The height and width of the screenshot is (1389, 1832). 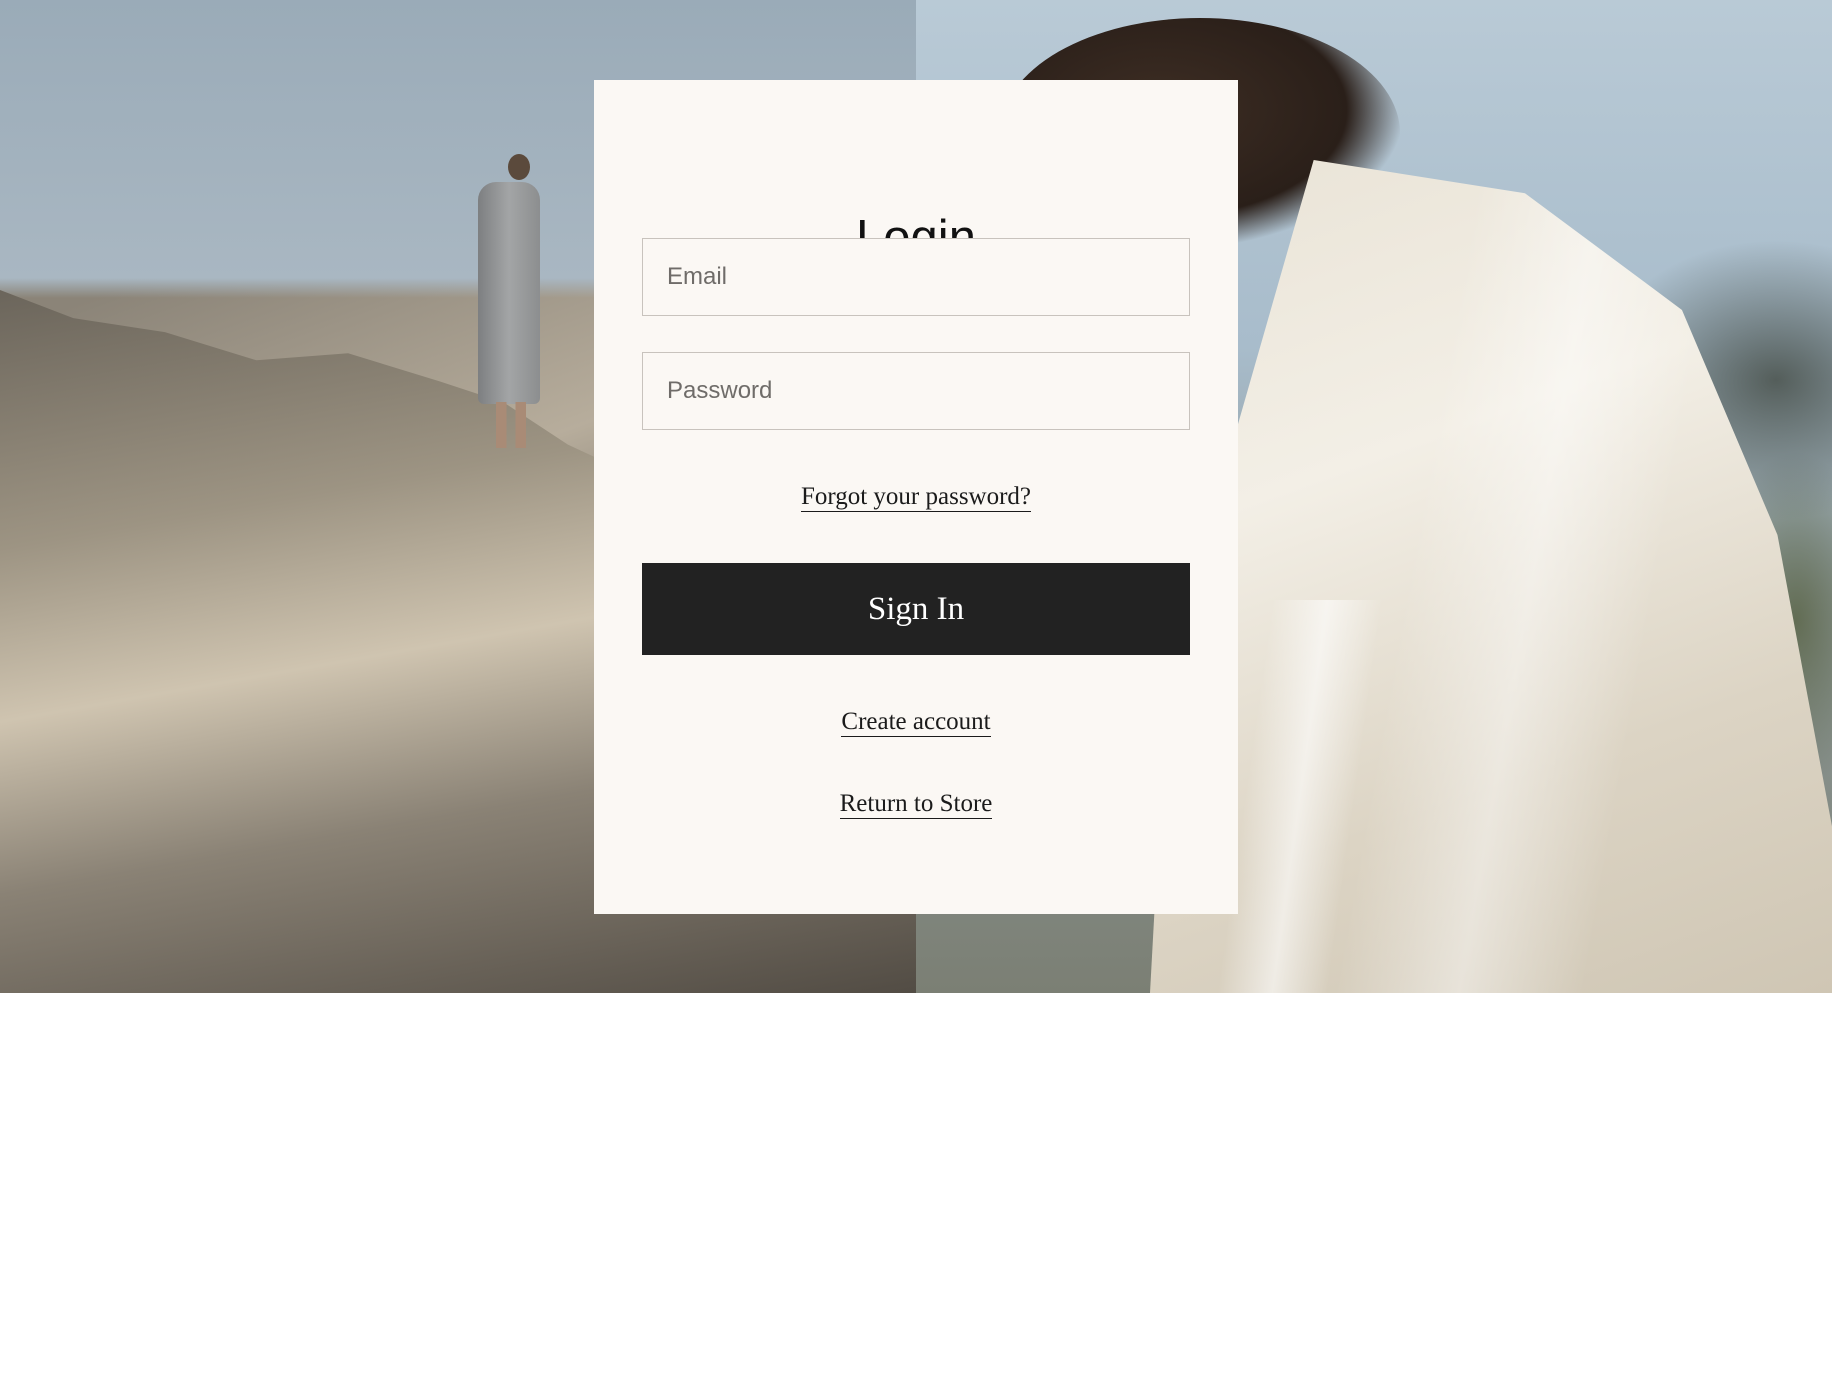 I want to click on forgot-password-row: Forgot your password?, so click(x=916, y=497).